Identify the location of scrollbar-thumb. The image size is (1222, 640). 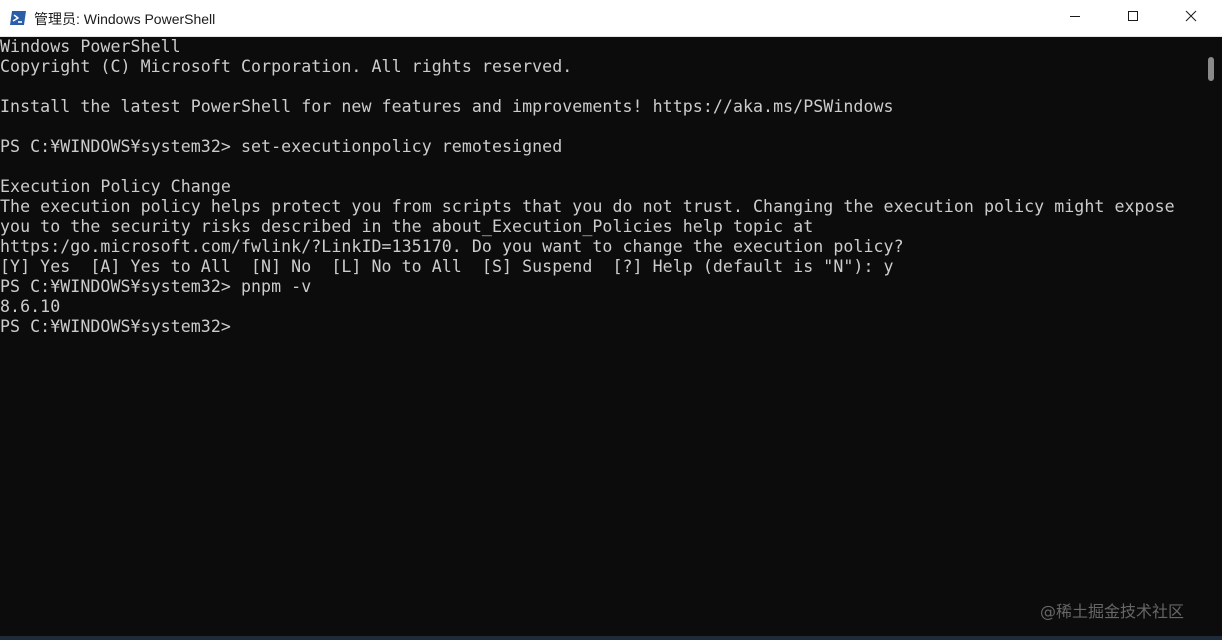
(1211, 69).